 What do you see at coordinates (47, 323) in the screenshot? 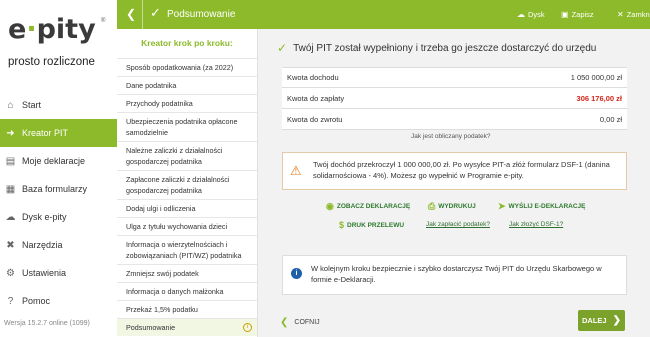
I see `version-label: Wersja 15.2.7 online (1099)` at bounding box center [47, 323].